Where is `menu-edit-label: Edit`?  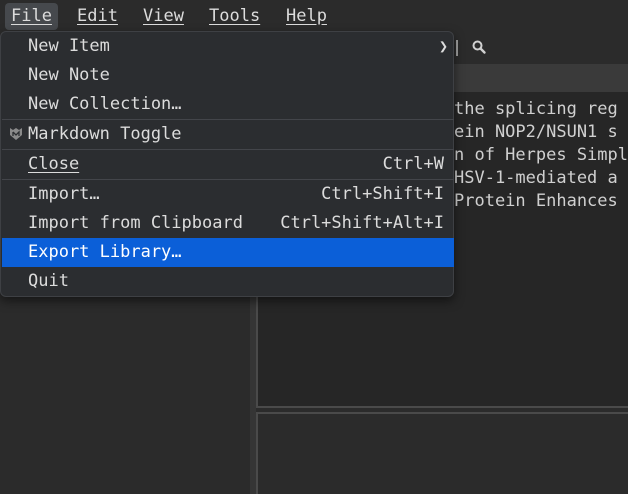
menu-edit-label: Edit is located at coordinates (97, 16).